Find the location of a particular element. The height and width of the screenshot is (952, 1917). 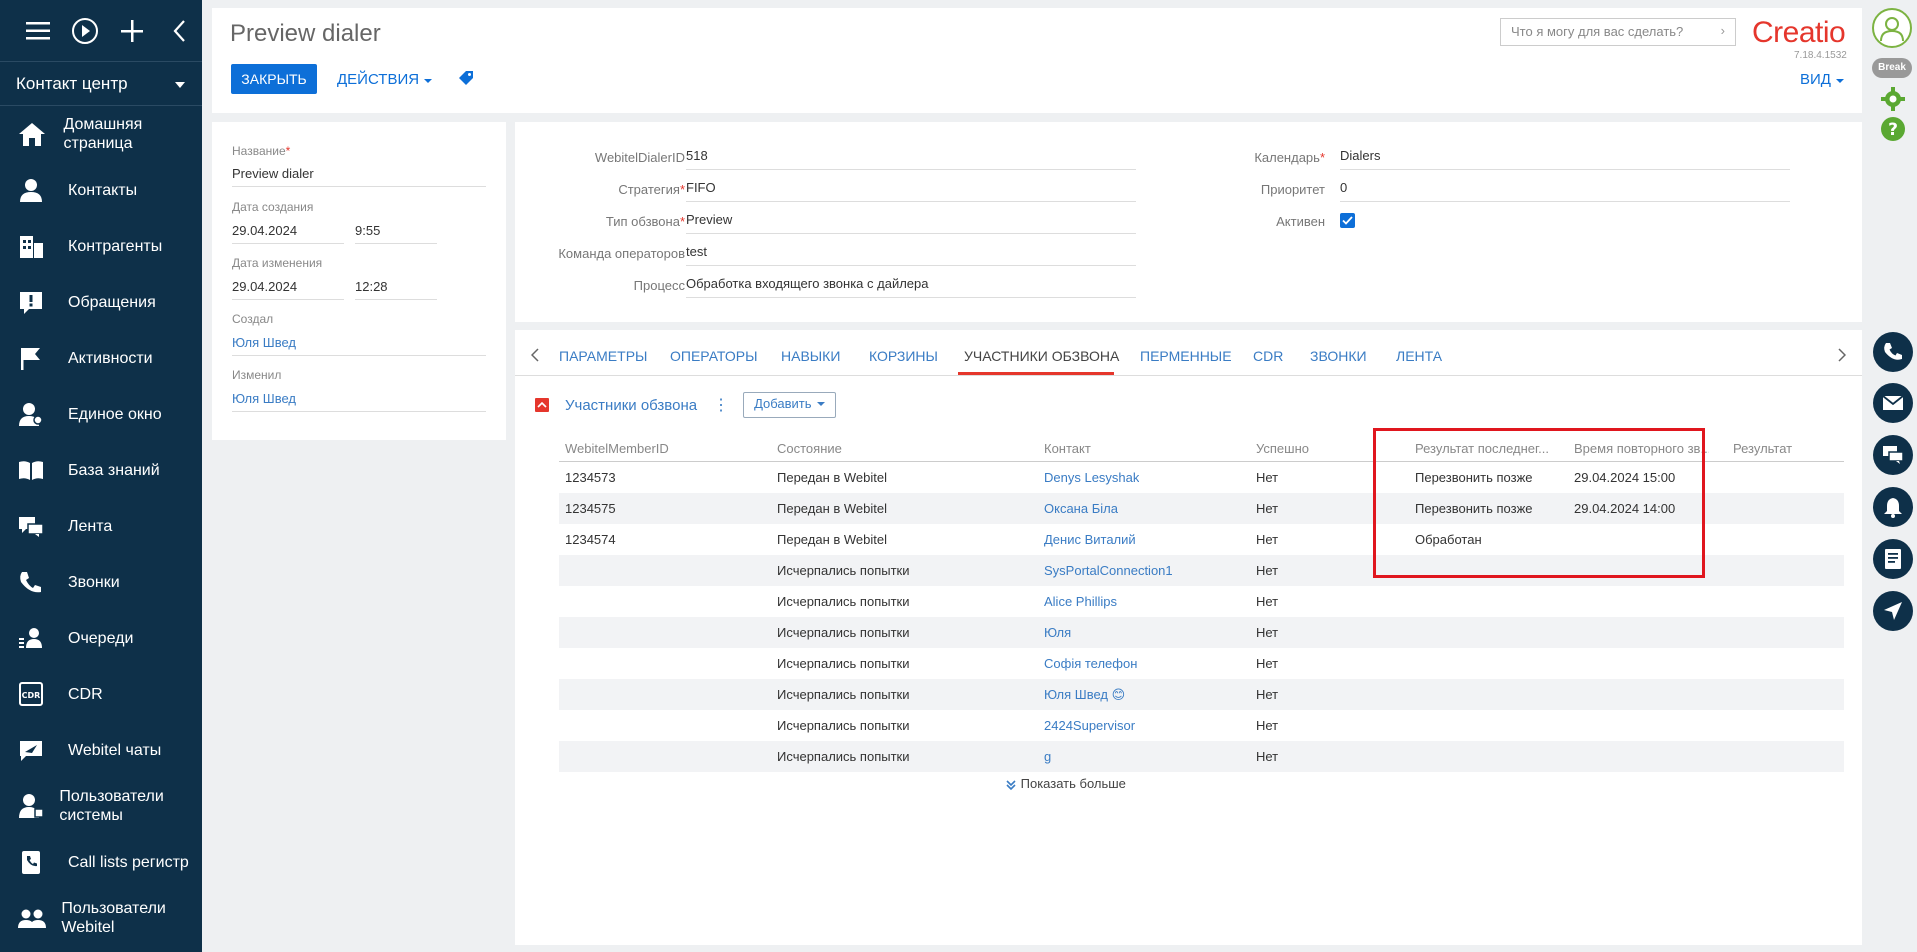

email-icon is located at coordinates (1893, 403).